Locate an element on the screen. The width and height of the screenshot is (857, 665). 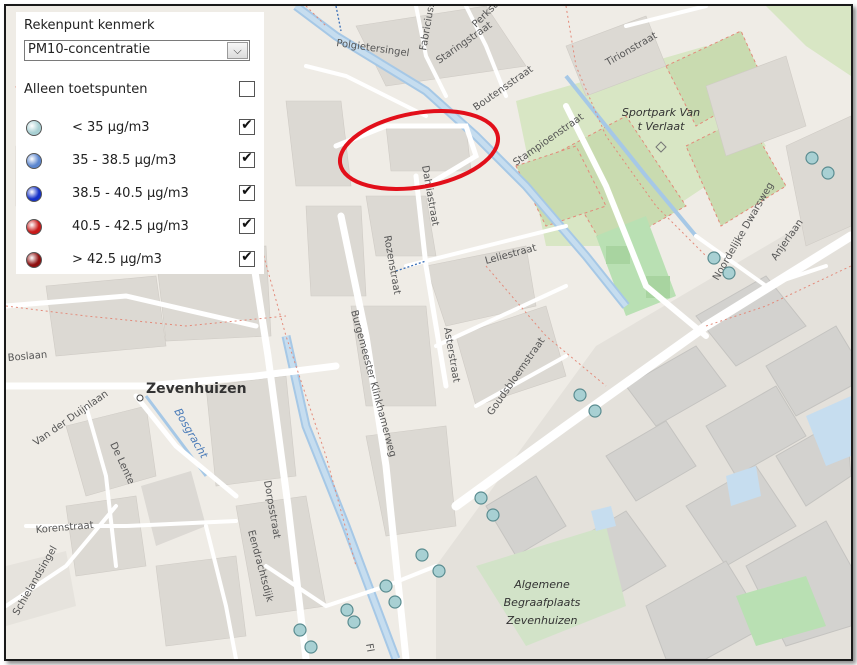
chevron-down-icon: ⌵ is located at coordinates (237, 50).